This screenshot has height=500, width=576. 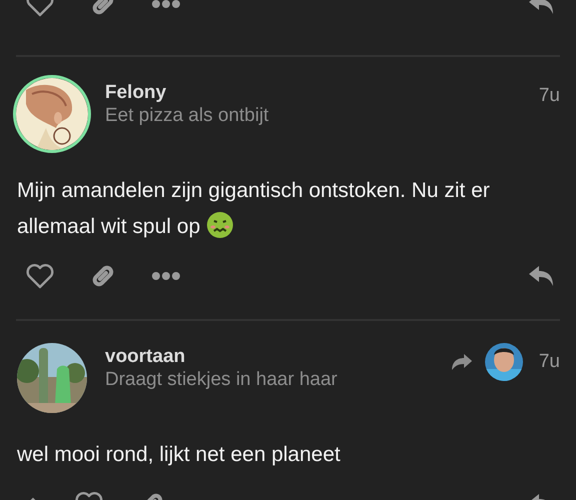 I want to click on author-name: Felony, so click(x=315, y=92).